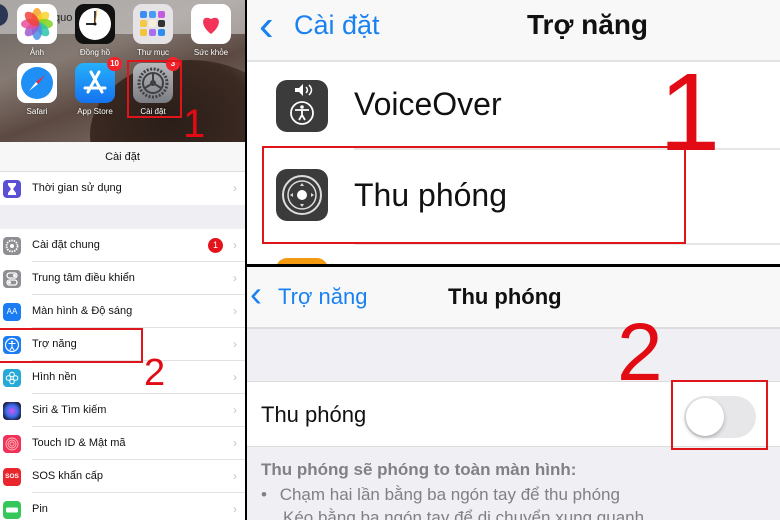 Image resolution: width=780 pixels, height=520 pixels. I want to click on app-clock: Đồng hồ, so click(95, 30).